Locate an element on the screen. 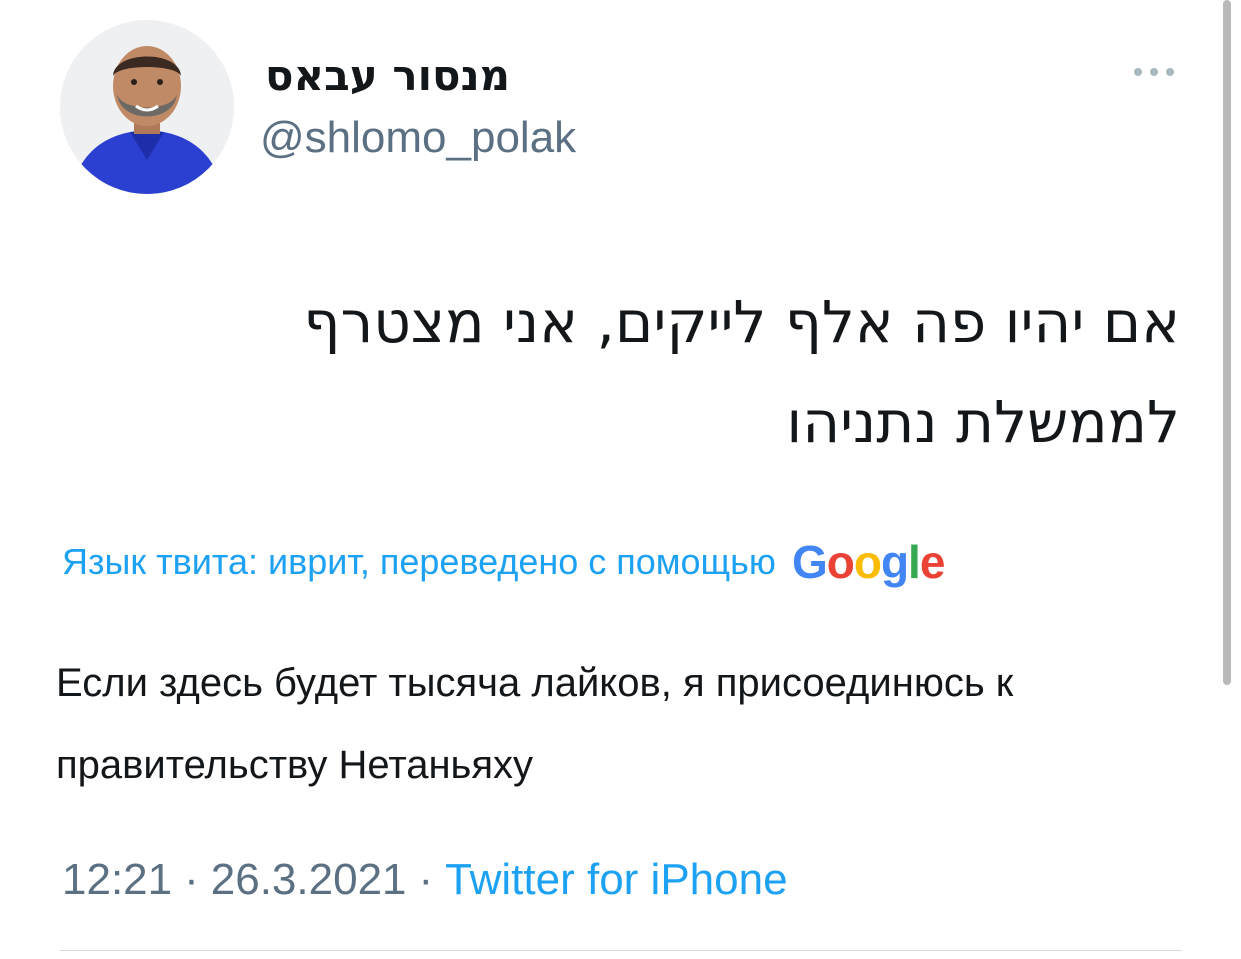 The height and width of the screenshot is (959, 1241). tweet-source-link: Twitter for iPhone is located at coordinates (616, 880).